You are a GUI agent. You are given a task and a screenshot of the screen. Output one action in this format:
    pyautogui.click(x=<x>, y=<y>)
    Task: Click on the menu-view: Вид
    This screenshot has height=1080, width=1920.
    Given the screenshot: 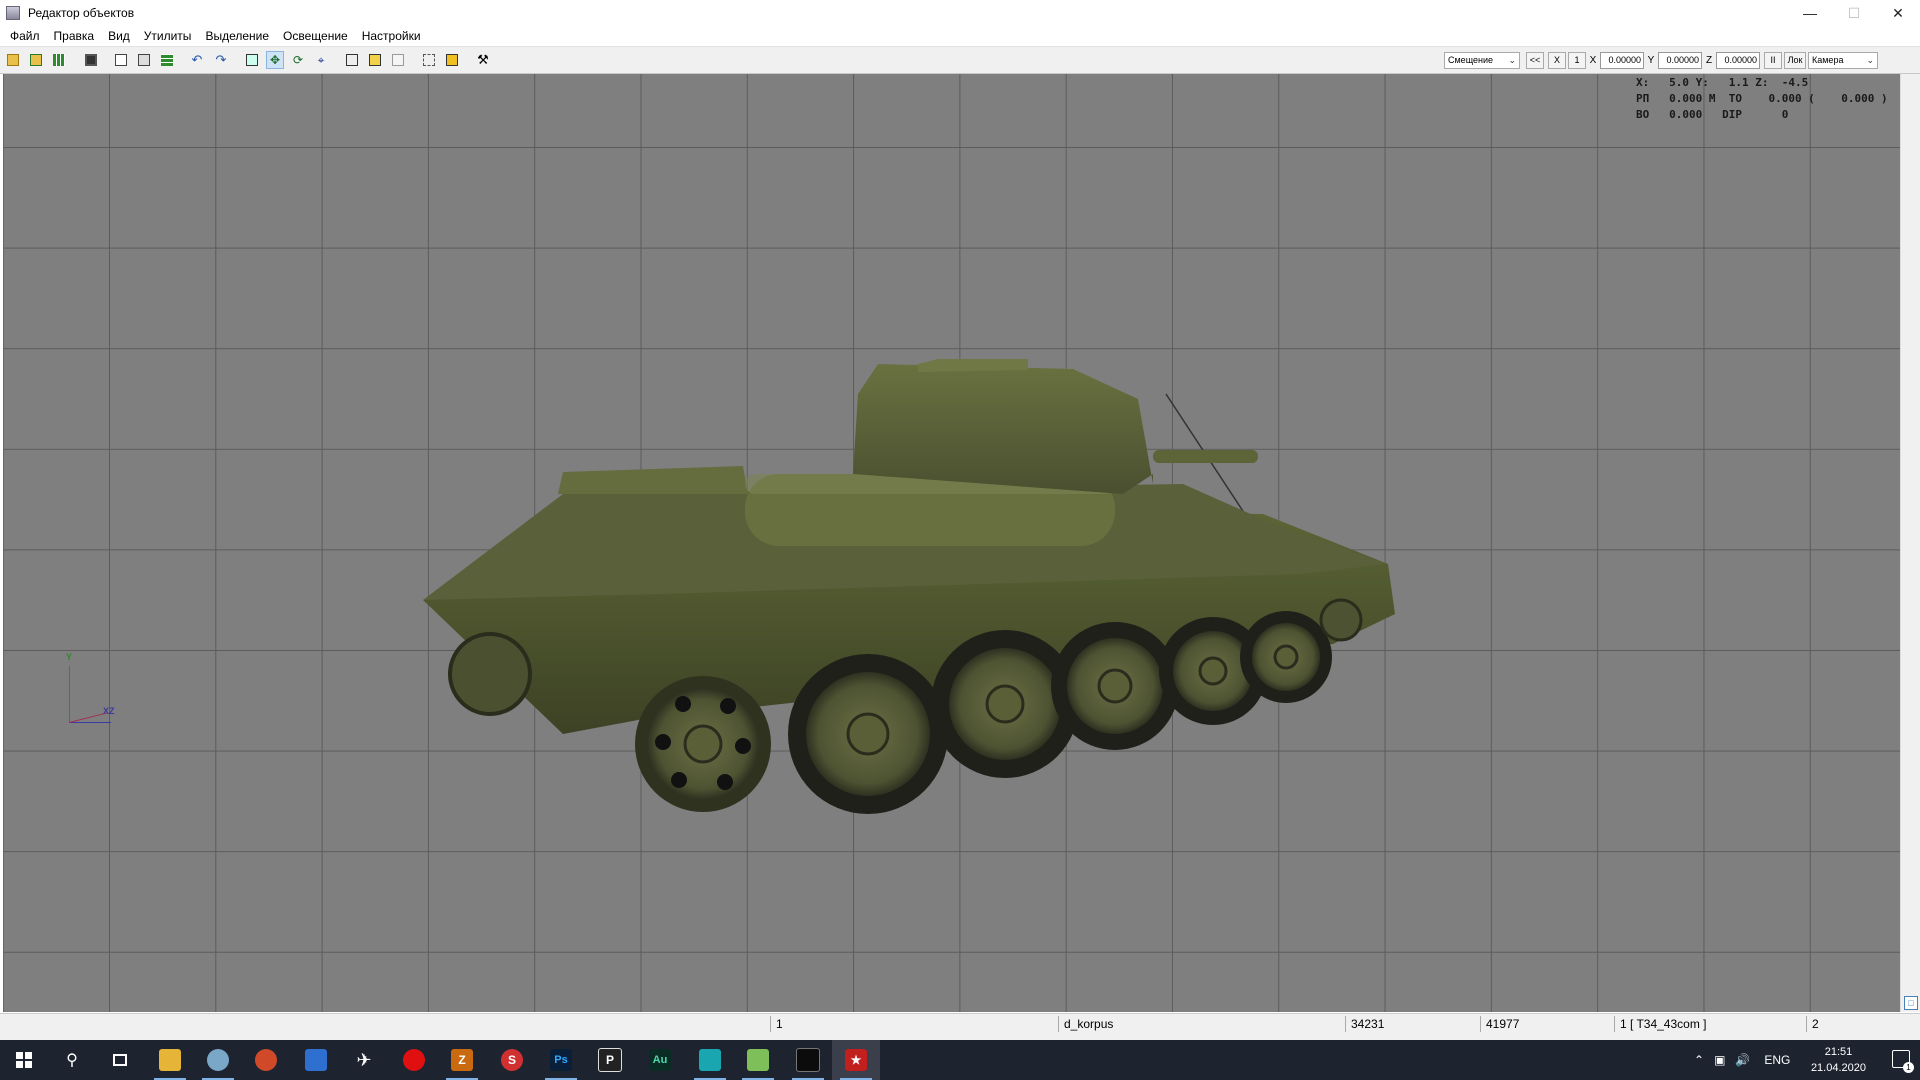 What is the action you would take?
    pyautogui.click(x=119, y=36)
    